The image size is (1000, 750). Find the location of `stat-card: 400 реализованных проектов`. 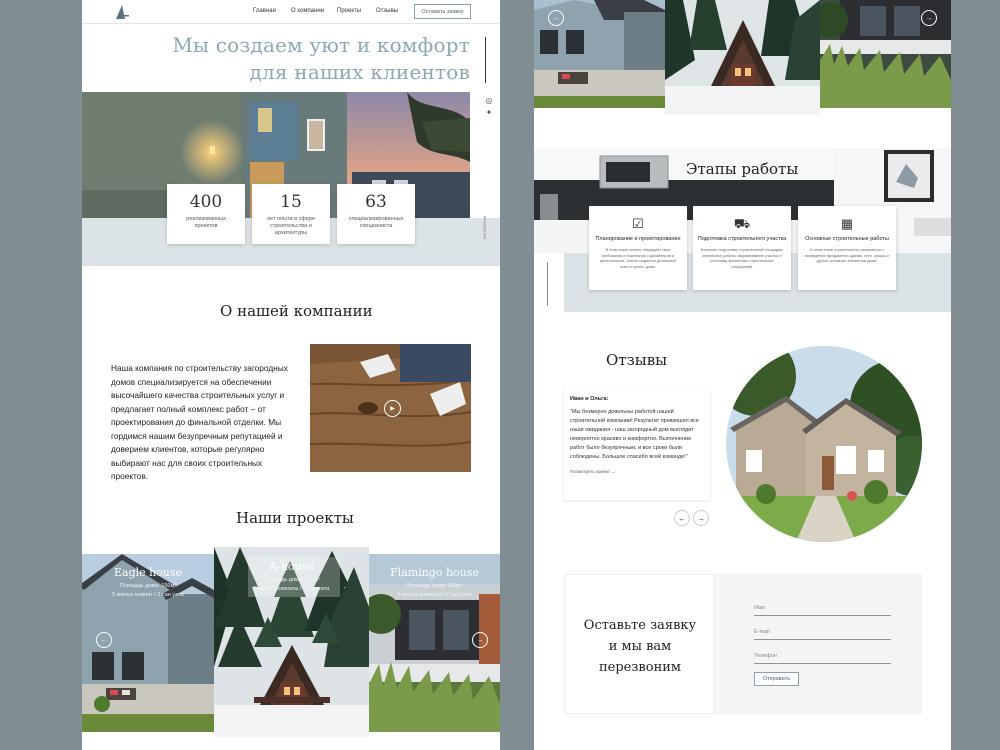

stat-card: 400 реализованных проектов is located at coordinates (206, 214).